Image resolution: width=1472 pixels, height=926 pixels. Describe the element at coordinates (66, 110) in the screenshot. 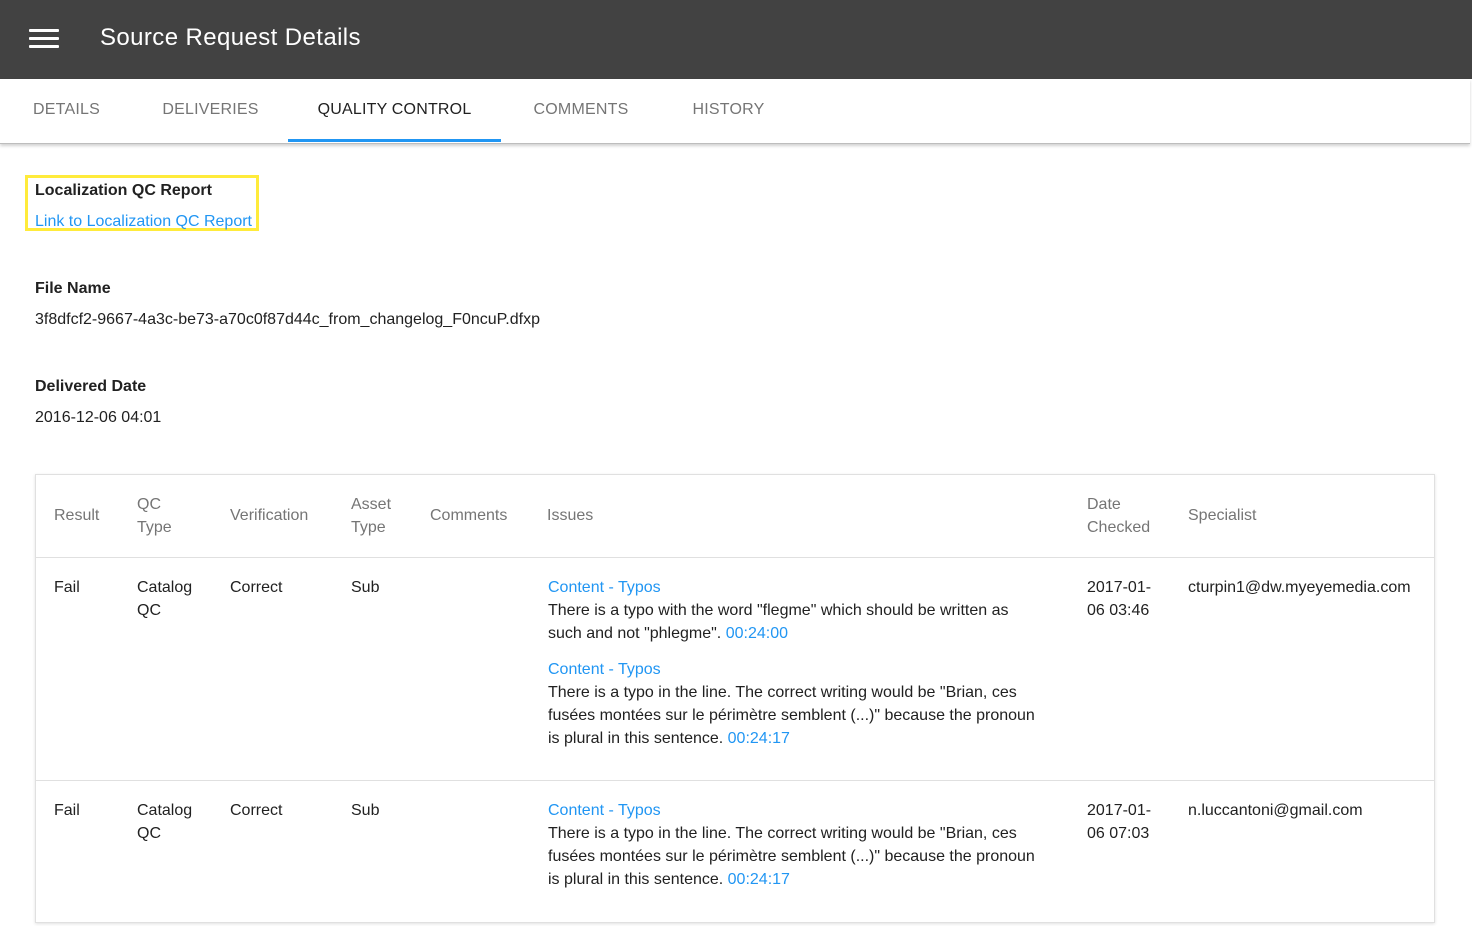

I see `tab-details: DETAILS` at that location.